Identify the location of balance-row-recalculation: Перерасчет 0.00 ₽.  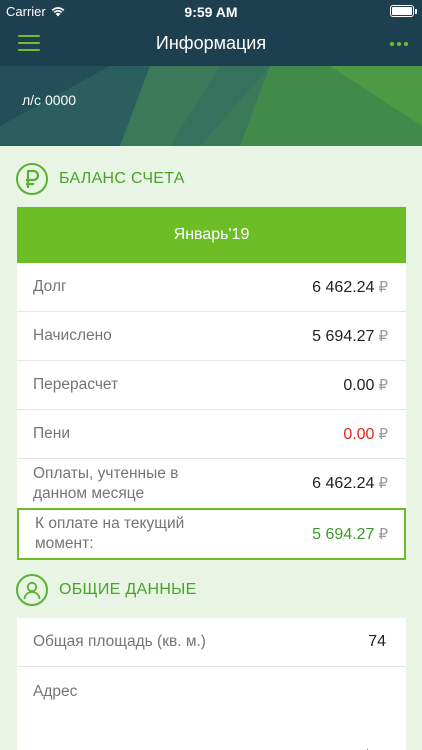
(211, 385).